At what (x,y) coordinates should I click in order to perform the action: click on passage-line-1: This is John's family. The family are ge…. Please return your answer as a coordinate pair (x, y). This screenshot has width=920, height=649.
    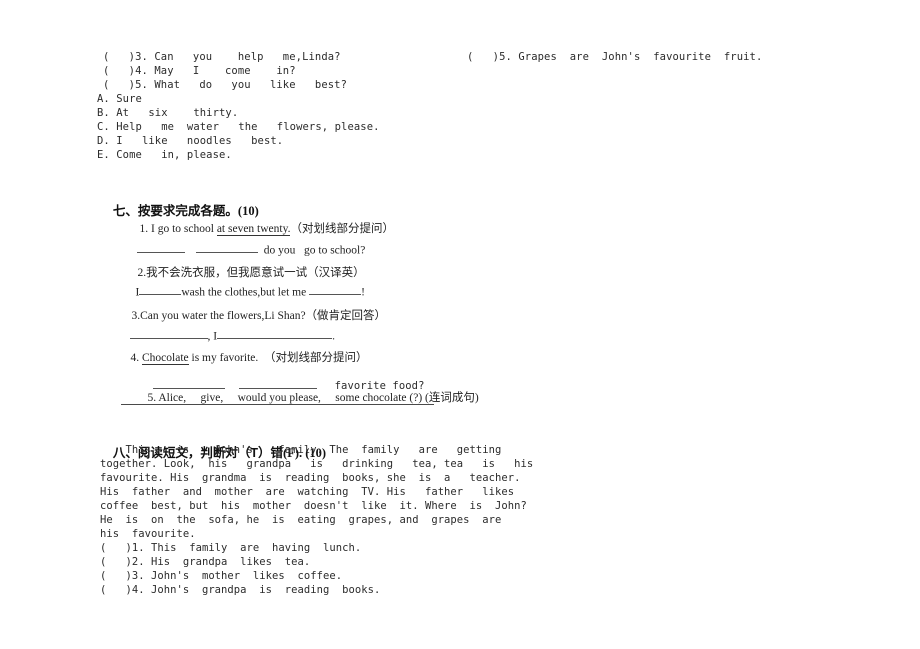
    Looking at the image, I should click on (301, 450).